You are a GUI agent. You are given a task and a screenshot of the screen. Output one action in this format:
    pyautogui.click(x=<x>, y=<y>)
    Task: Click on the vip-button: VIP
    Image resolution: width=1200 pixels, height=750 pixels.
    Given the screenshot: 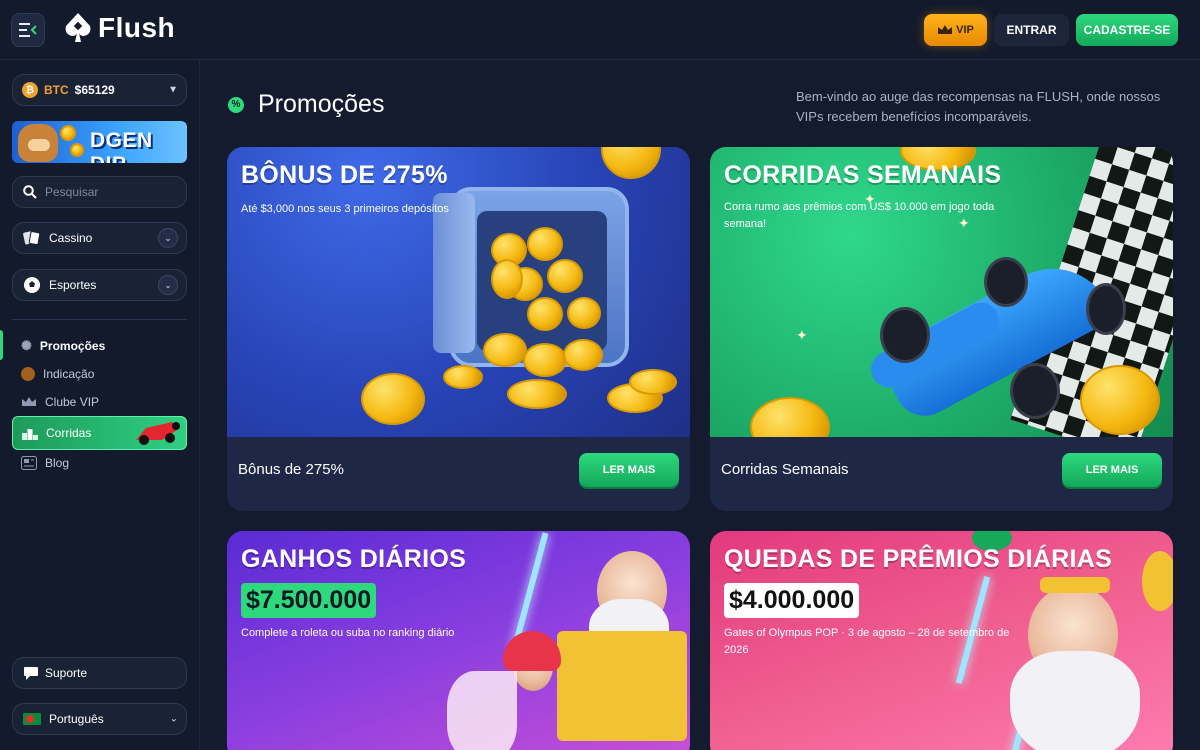 What is the action you would take?
    pyautogui.click(x=955, y=30)
    